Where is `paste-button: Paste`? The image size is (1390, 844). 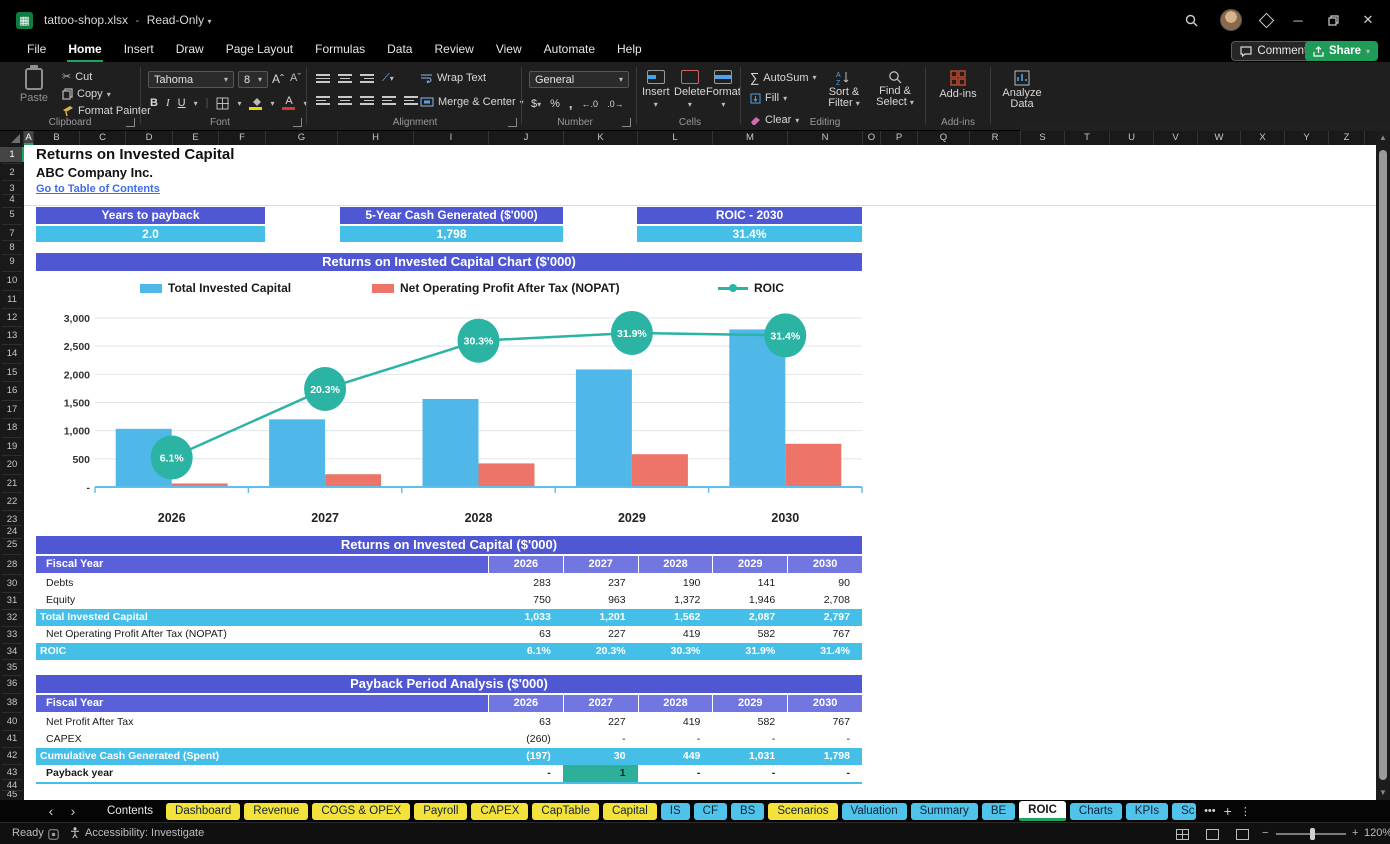
paste-button: Paste is located at coordinates (34, 92).